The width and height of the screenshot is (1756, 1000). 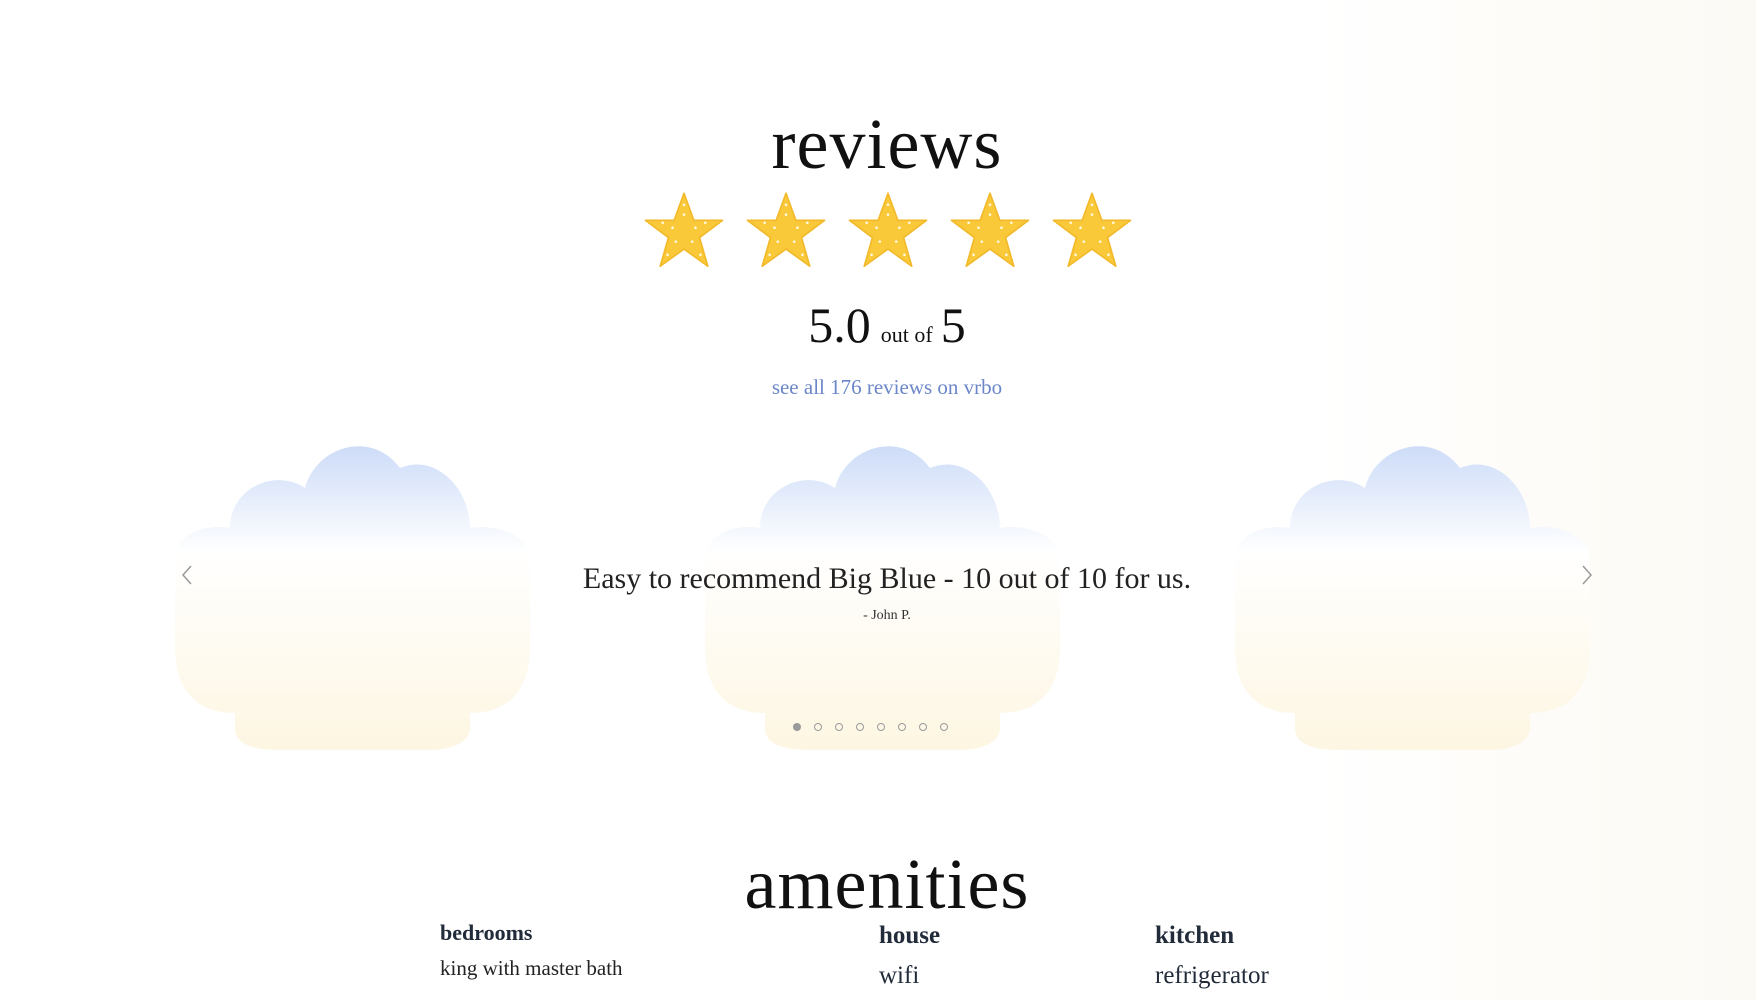 I want to click on amenities-column-kitchen: kitchen refrigerator, so click(x=1212, y=955).